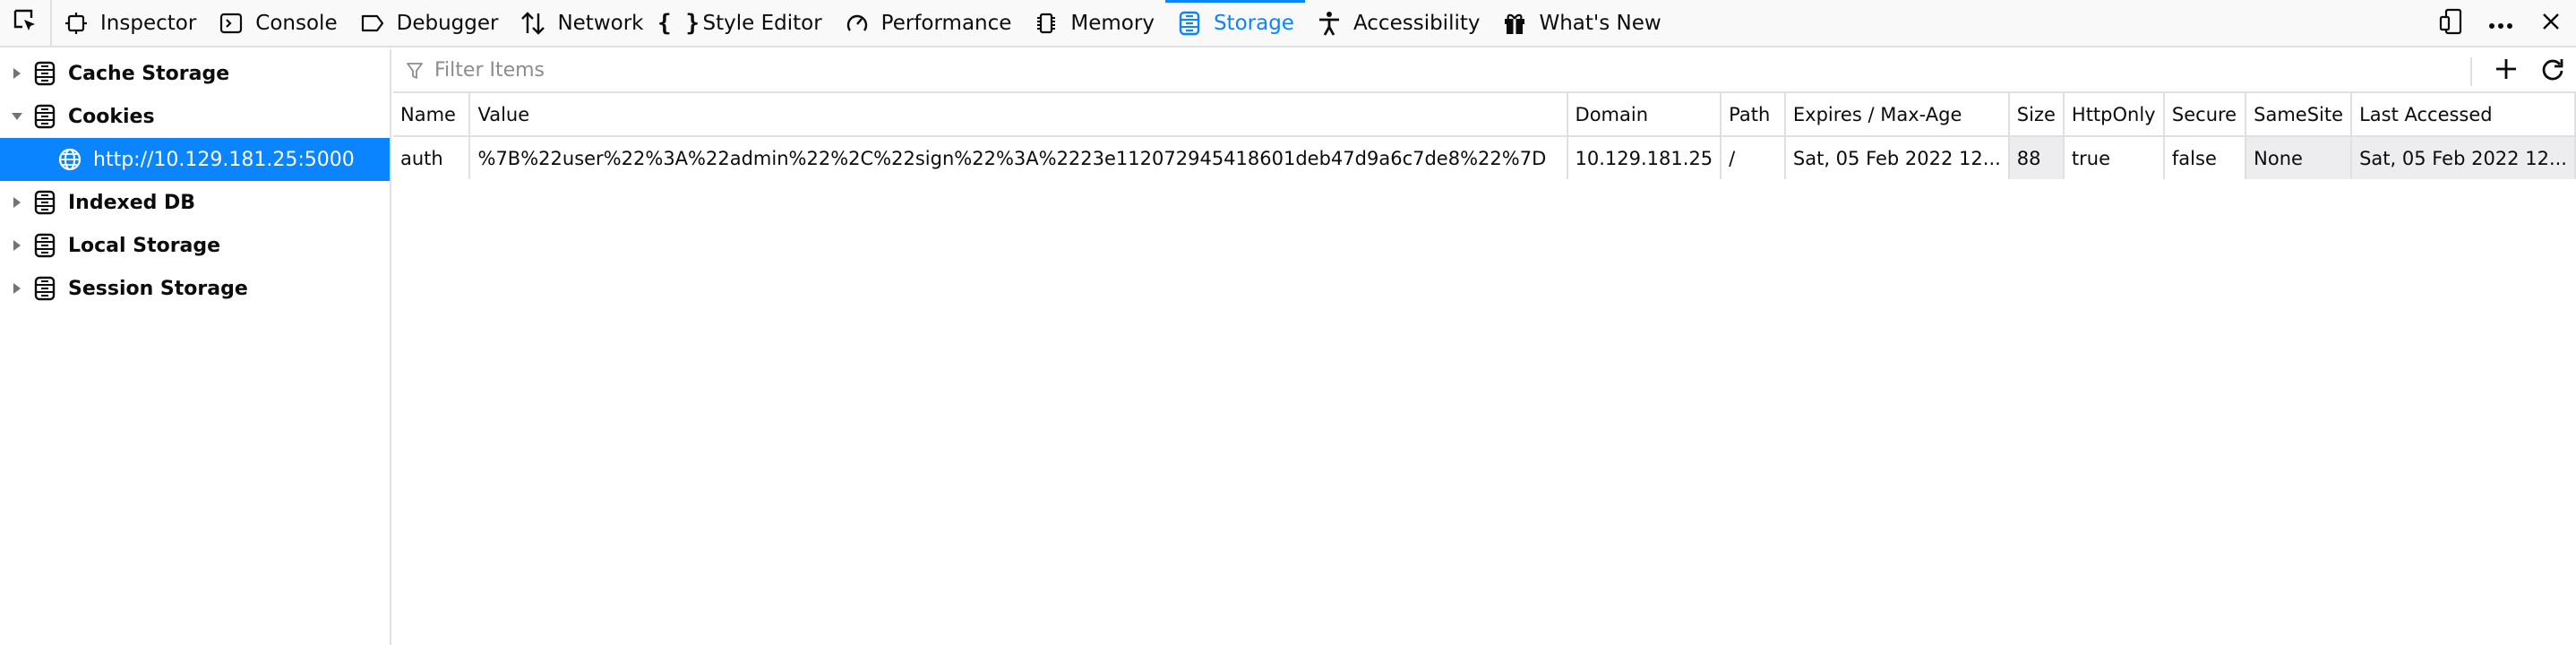 The image size is (2576, 645). I want to click on tab-performance: Performance, so click(928, 23).